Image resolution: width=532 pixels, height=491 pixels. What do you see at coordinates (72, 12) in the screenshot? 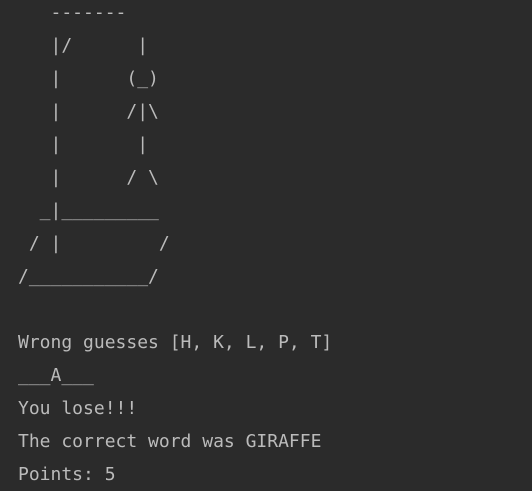
I see `gallows-line-1: -------` at bounding box center [72, 12].